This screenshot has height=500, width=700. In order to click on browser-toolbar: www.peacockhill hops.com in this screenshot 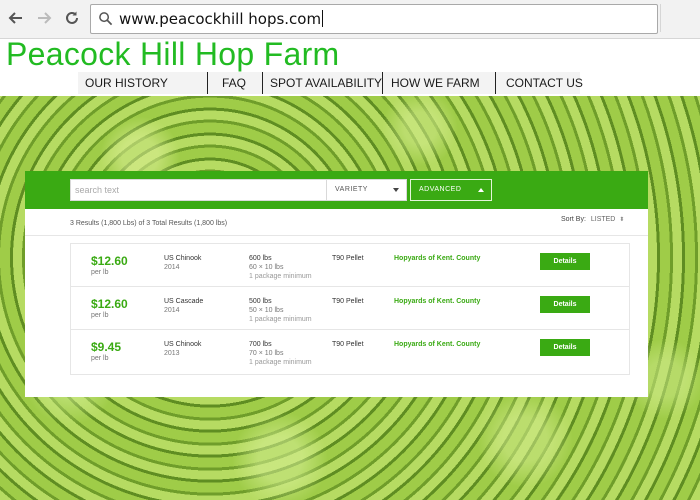, I will do `click(350, 19)`.